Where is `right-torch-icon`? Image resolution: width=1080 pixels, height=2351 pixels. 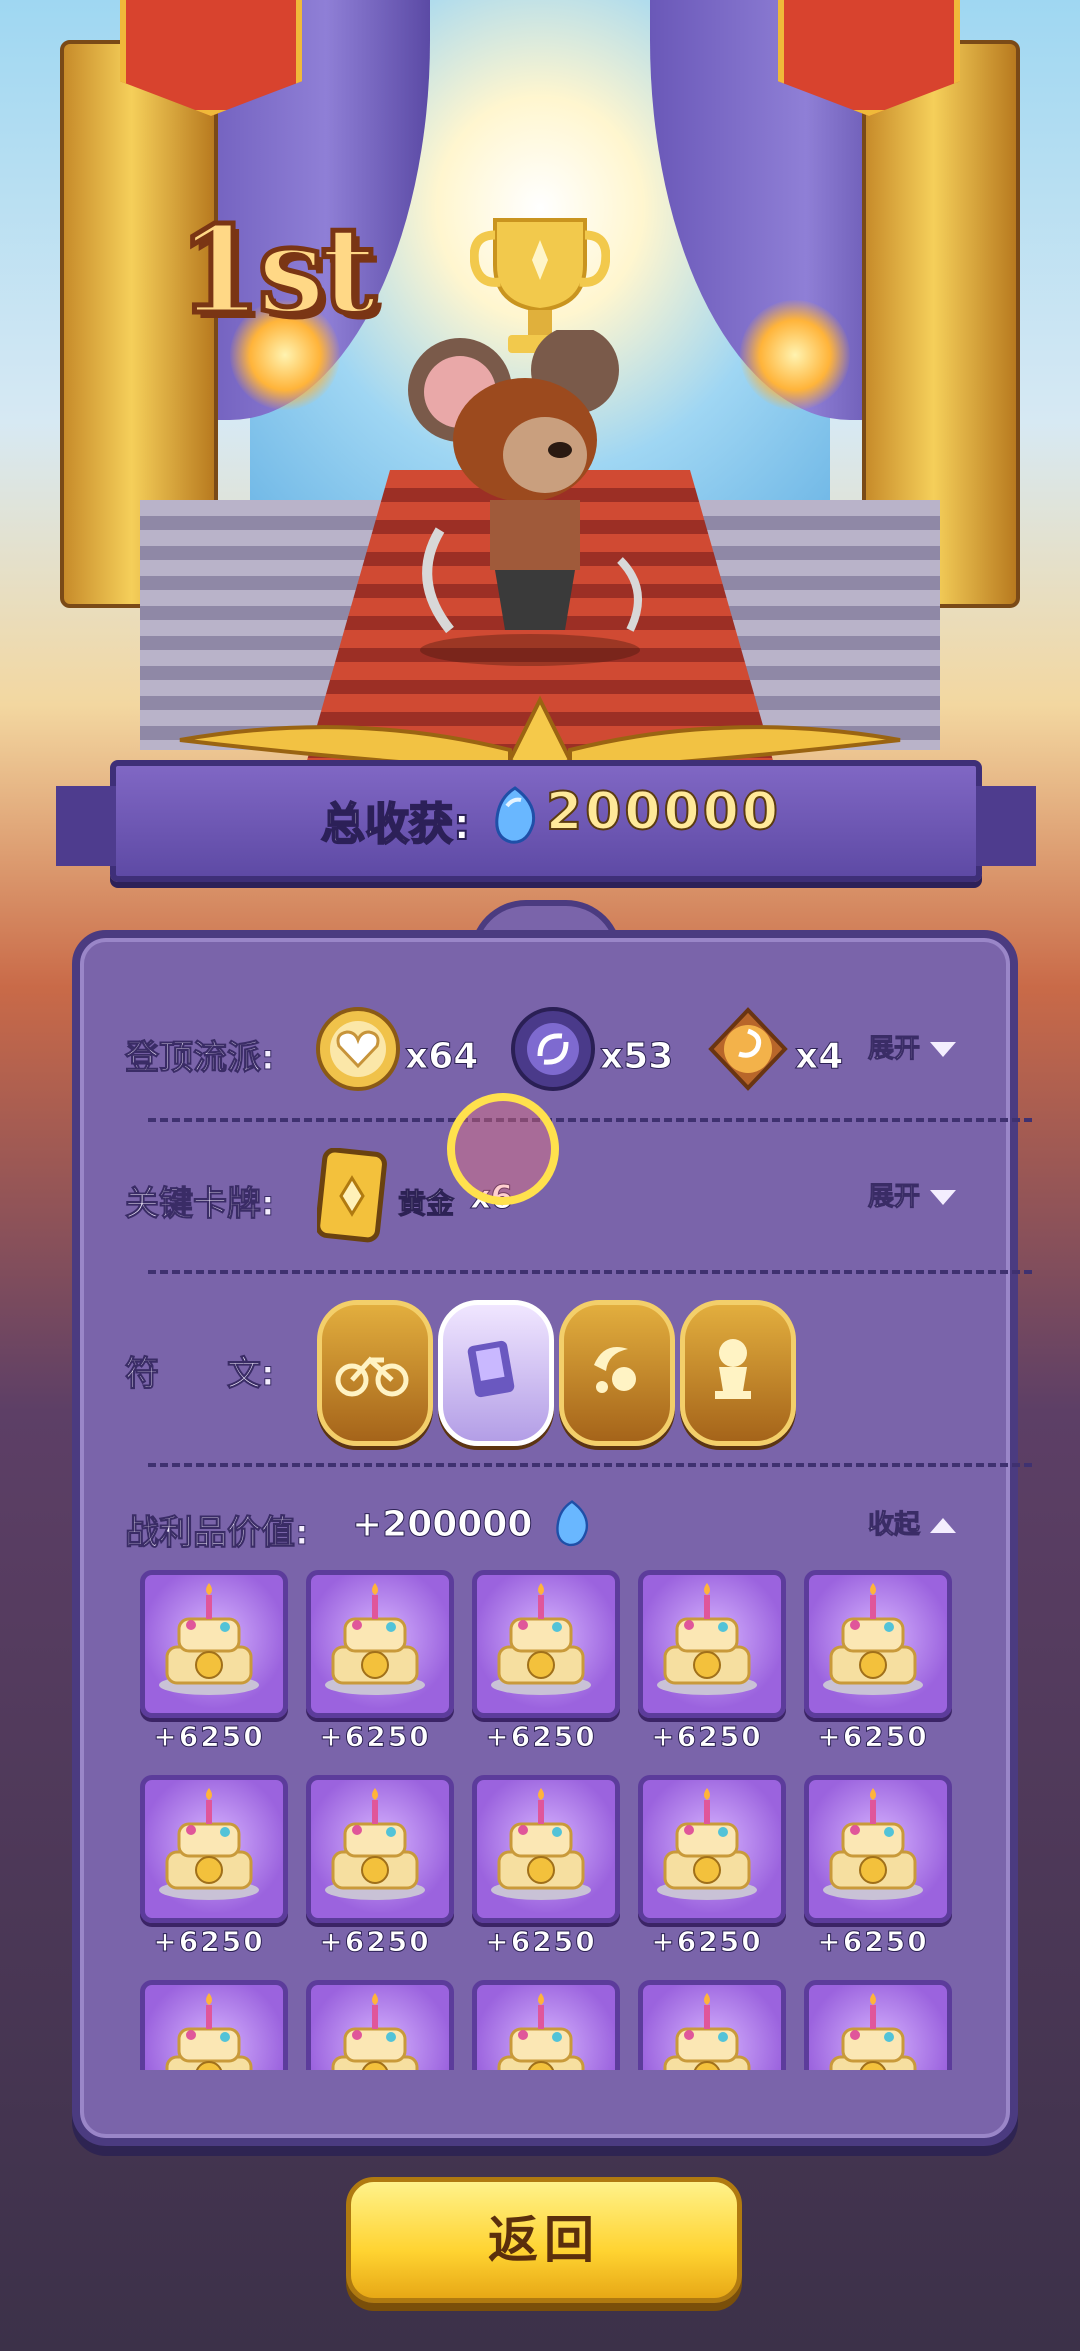
right-torch-icon is located at coordinates (795, 355).